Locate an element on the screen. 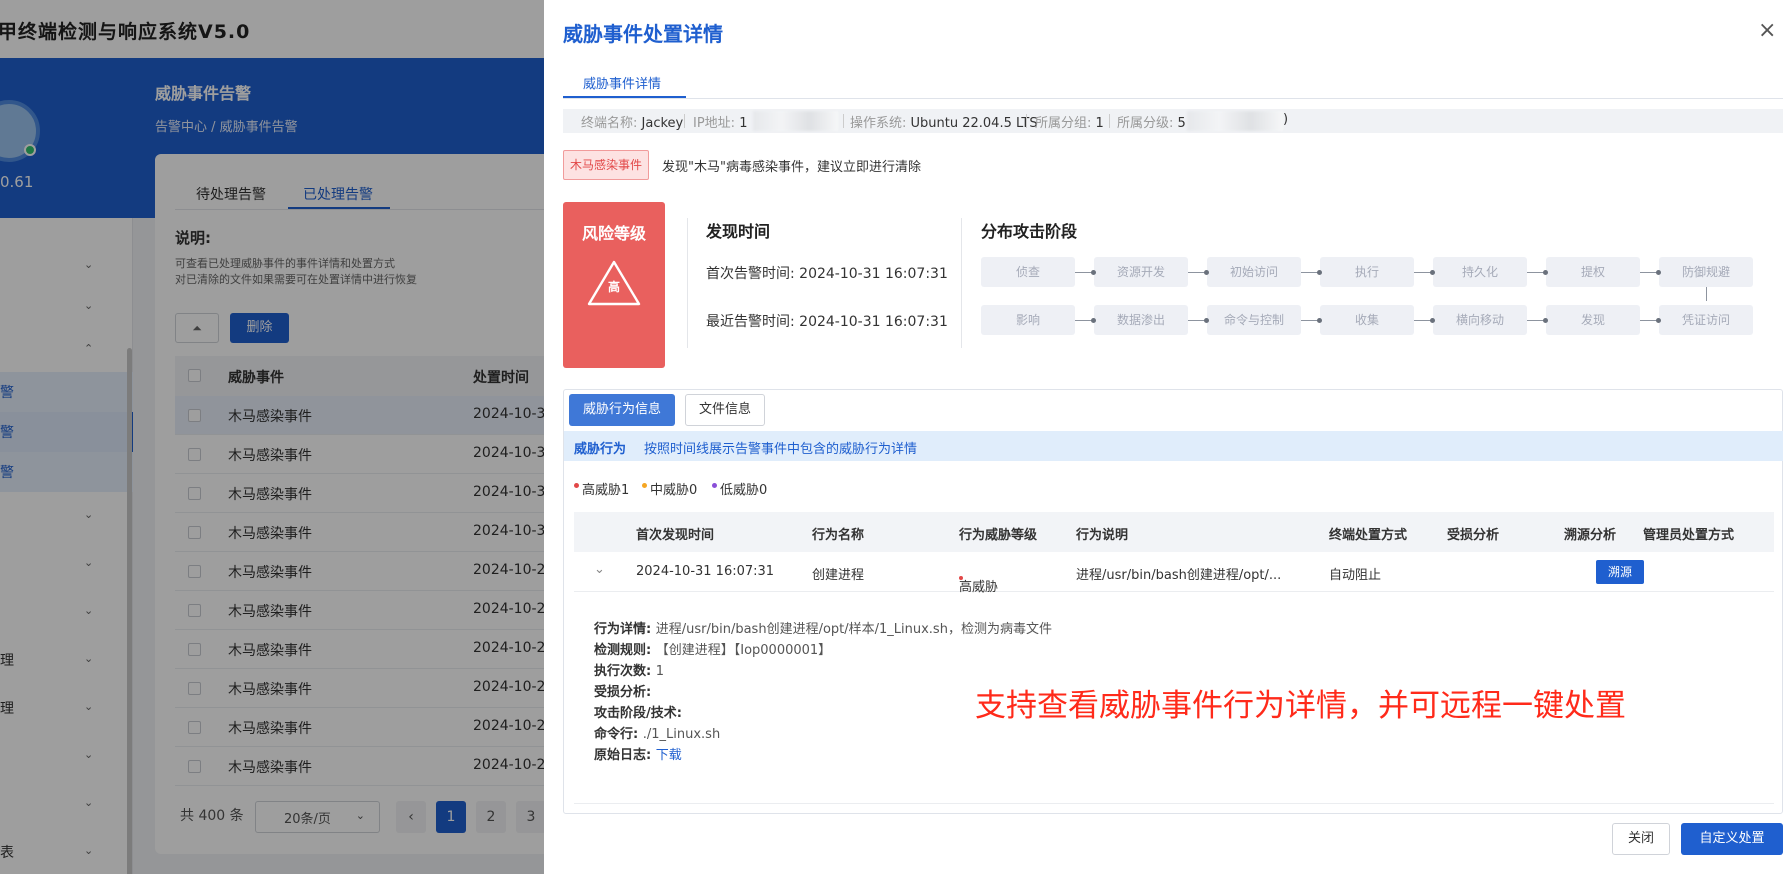 The image size is (1783, 874). event-type-tag: 木马感染事件 is located at coordinates (606, 165).